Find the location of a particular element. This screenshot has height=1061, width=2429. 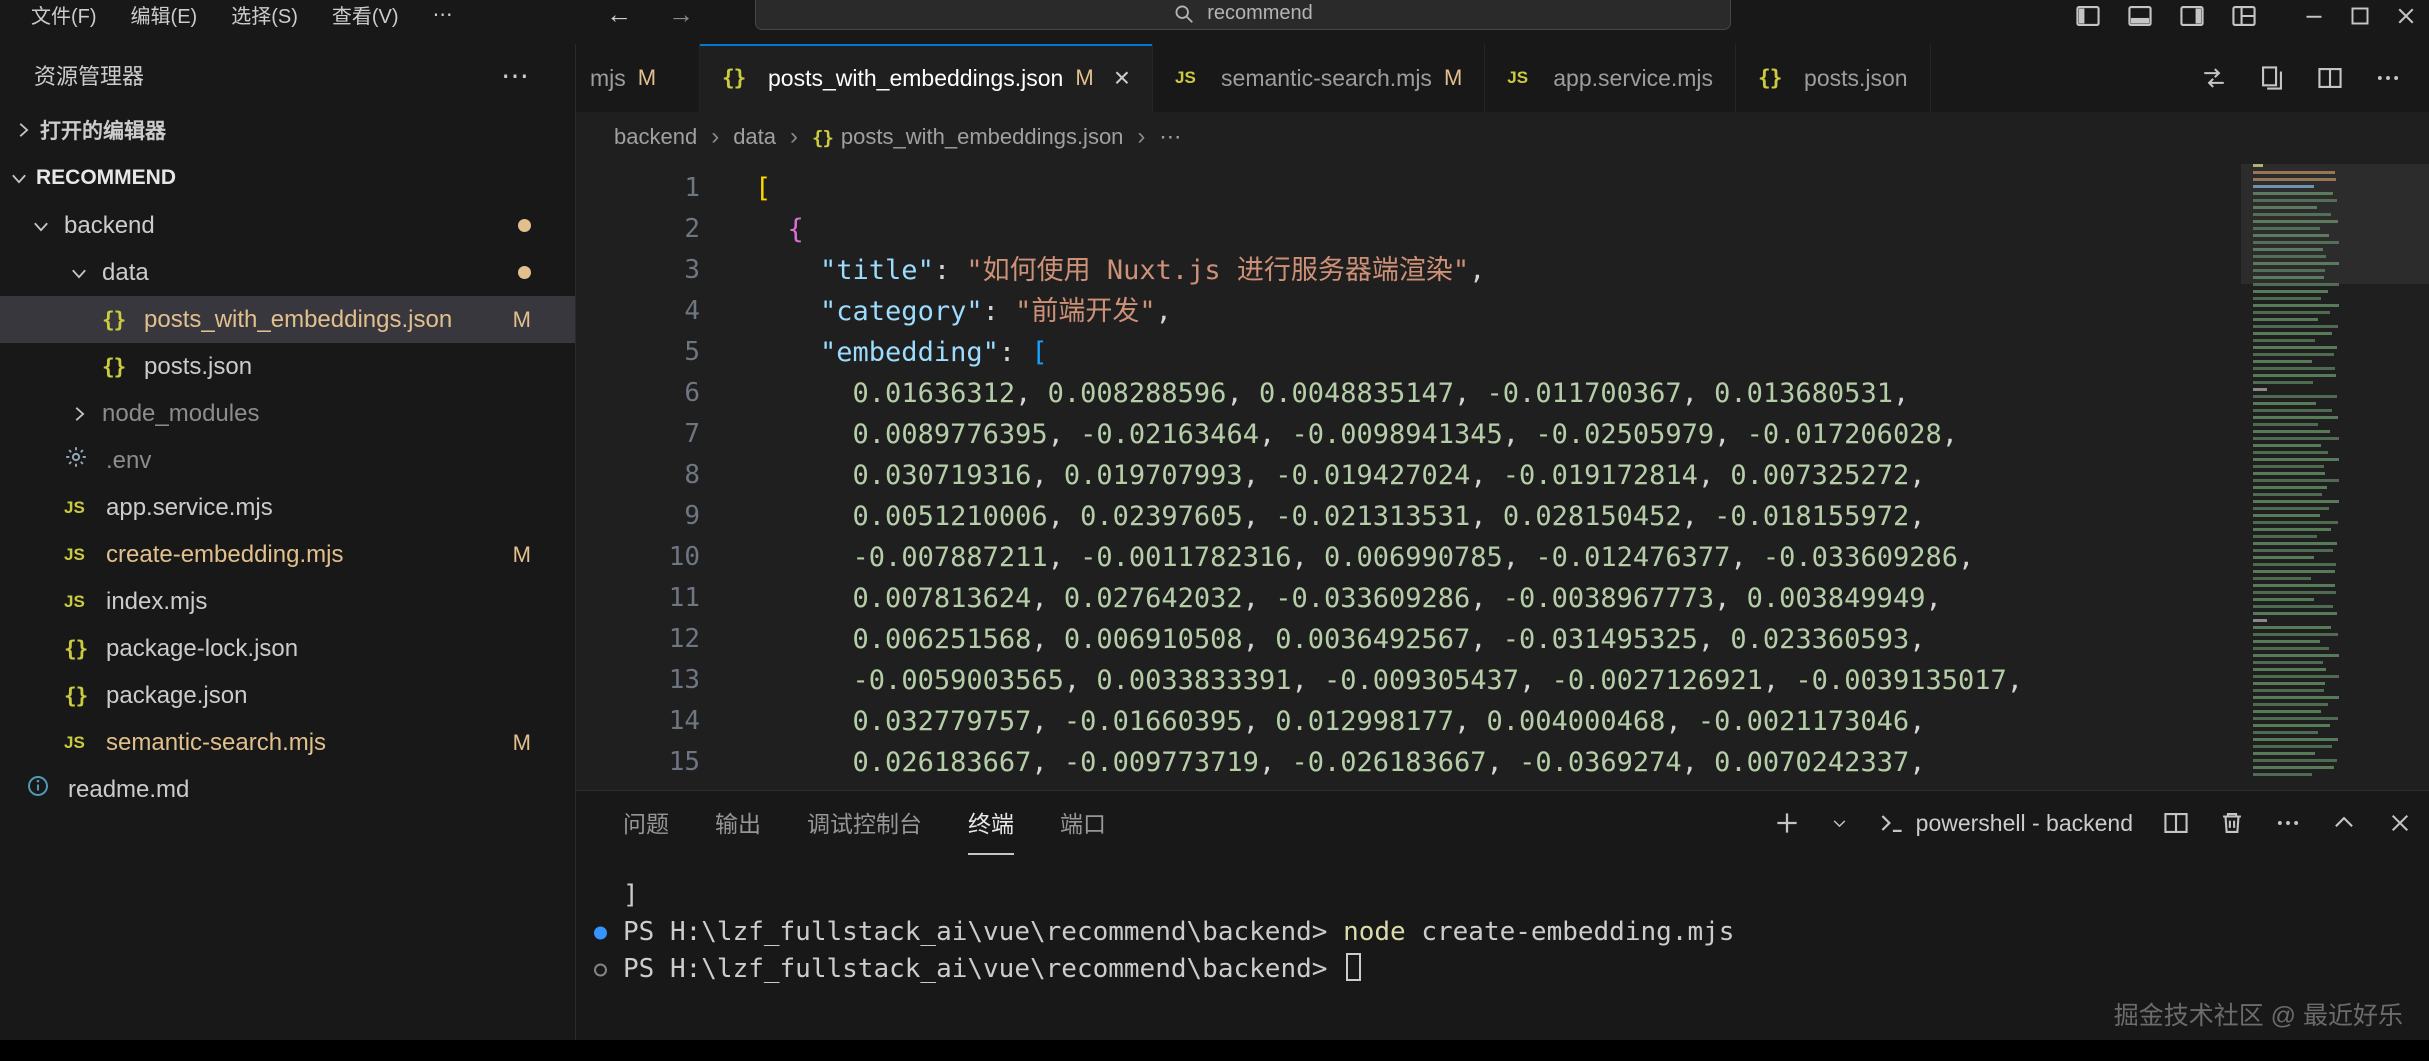

open-editors-section: 打开的编辑器 is located at coordinates (287, 130).